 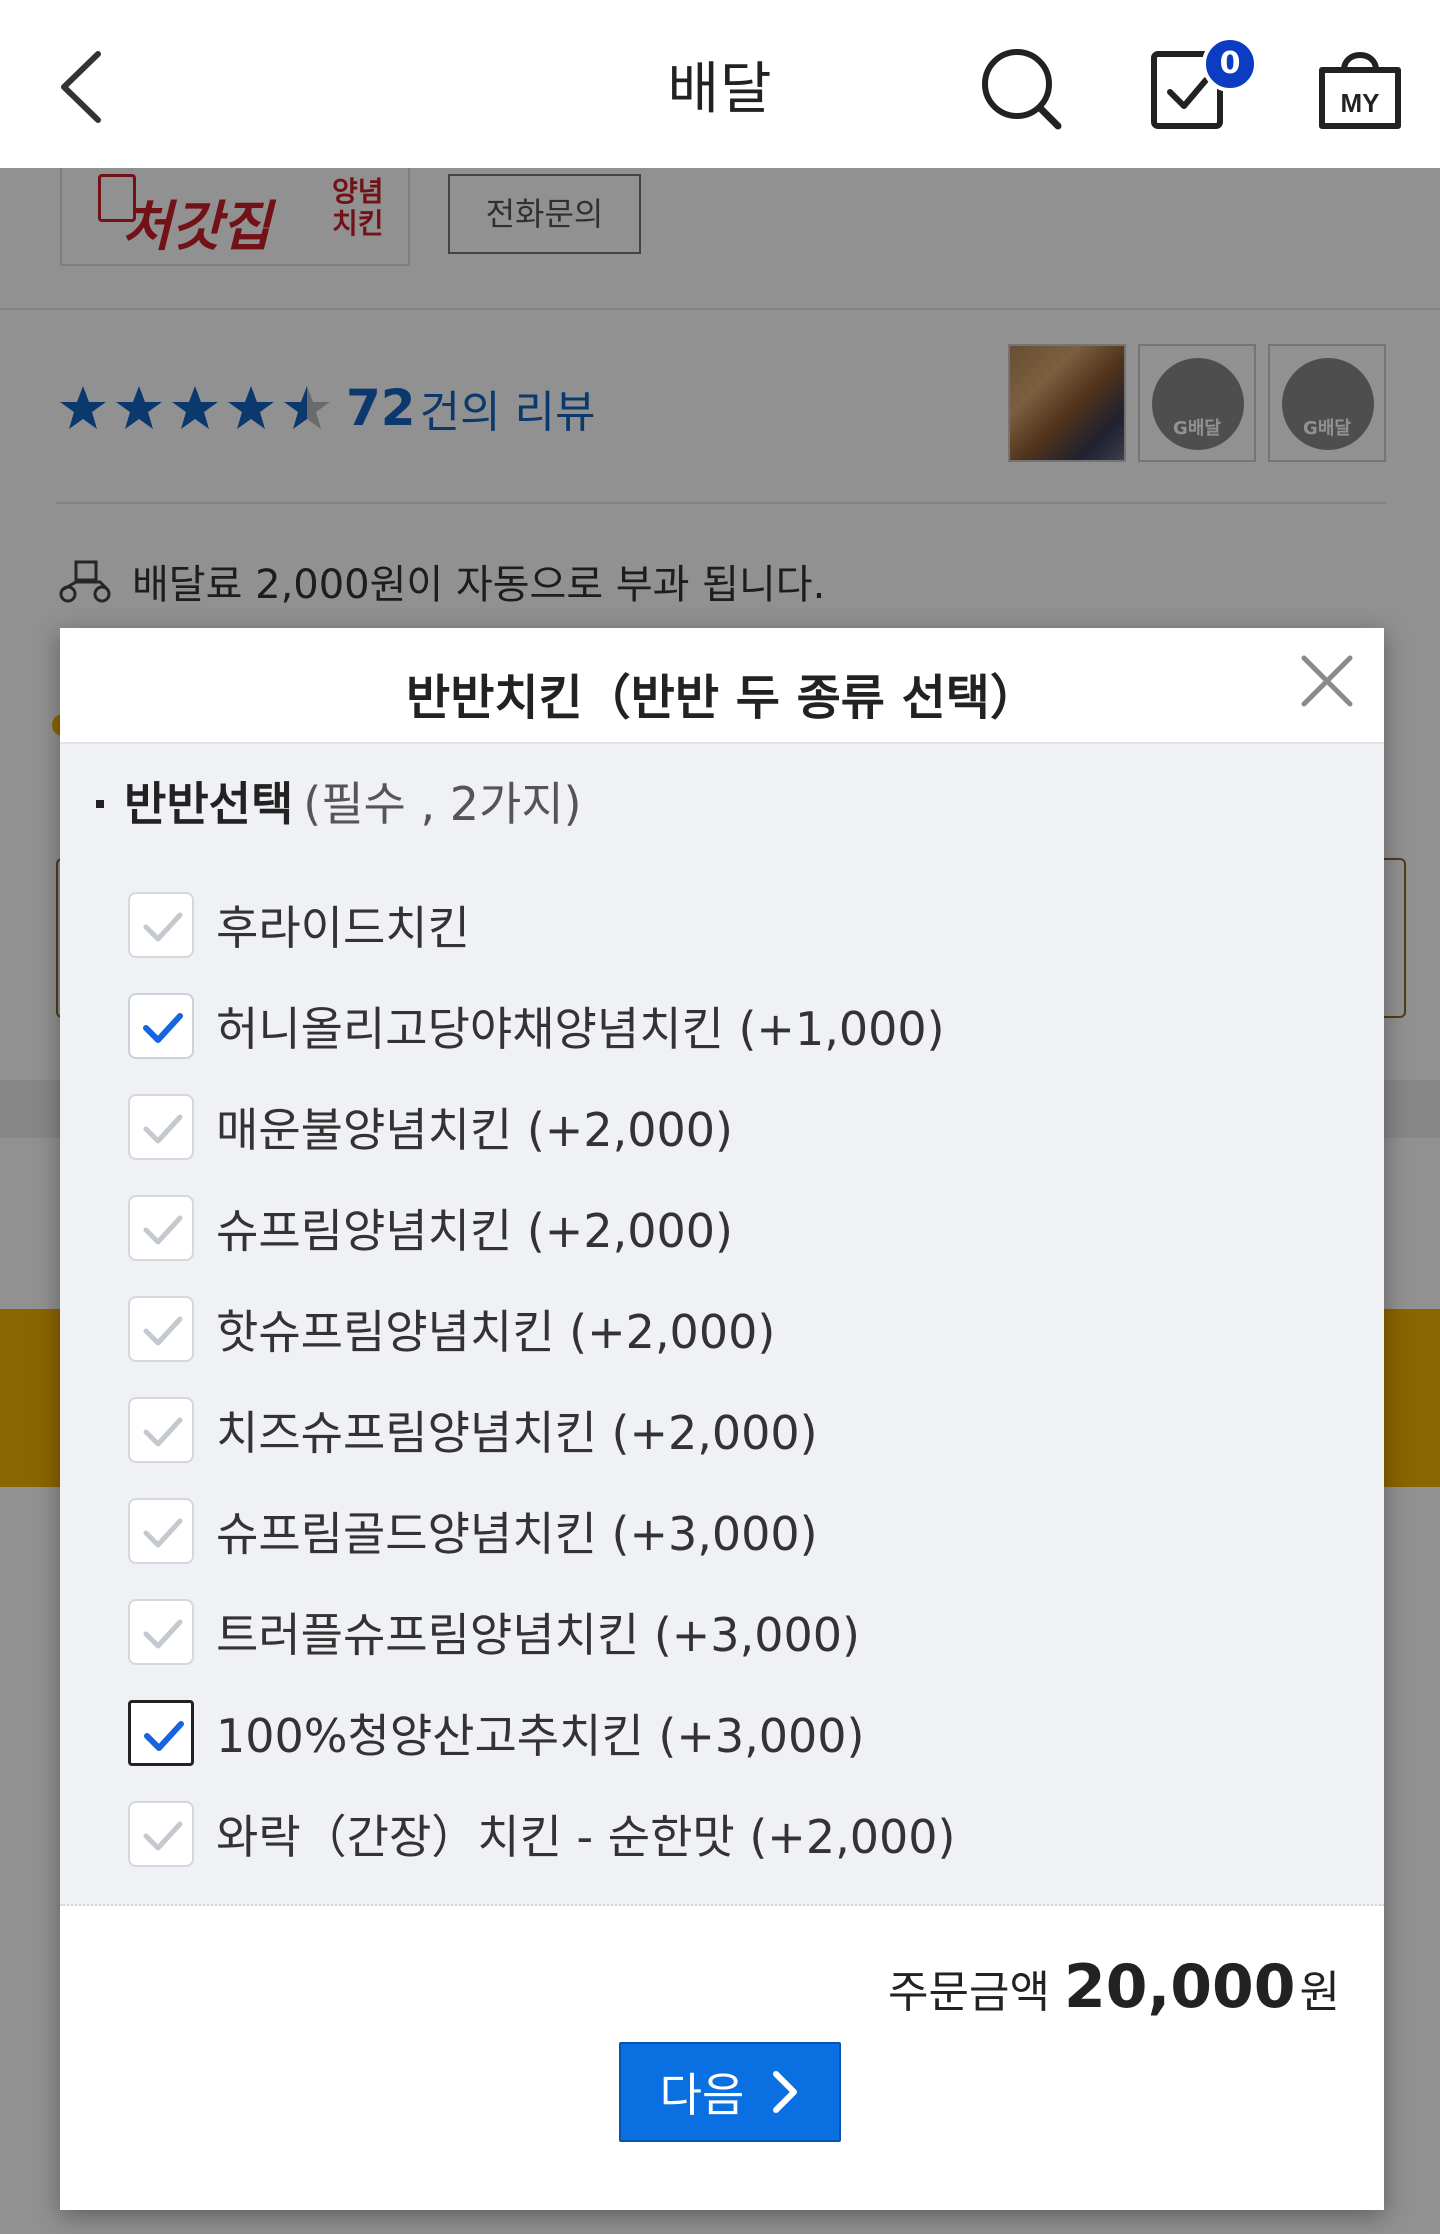 What do you see at coordinates (722, 698) in the screenshot?
I see `modal-title: 반반치킨（반반 두 종류 선택）` at bounding box center [722, 698].